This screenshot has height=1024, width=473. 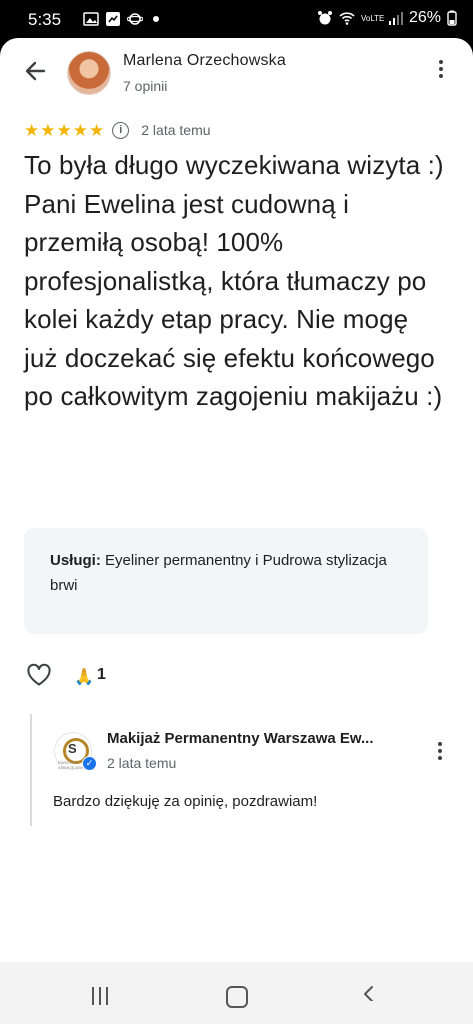 What do you see at coordinates (45, 19) in the screenshot?
I see `status-time: 5:35` at bounding box center [45, 19].